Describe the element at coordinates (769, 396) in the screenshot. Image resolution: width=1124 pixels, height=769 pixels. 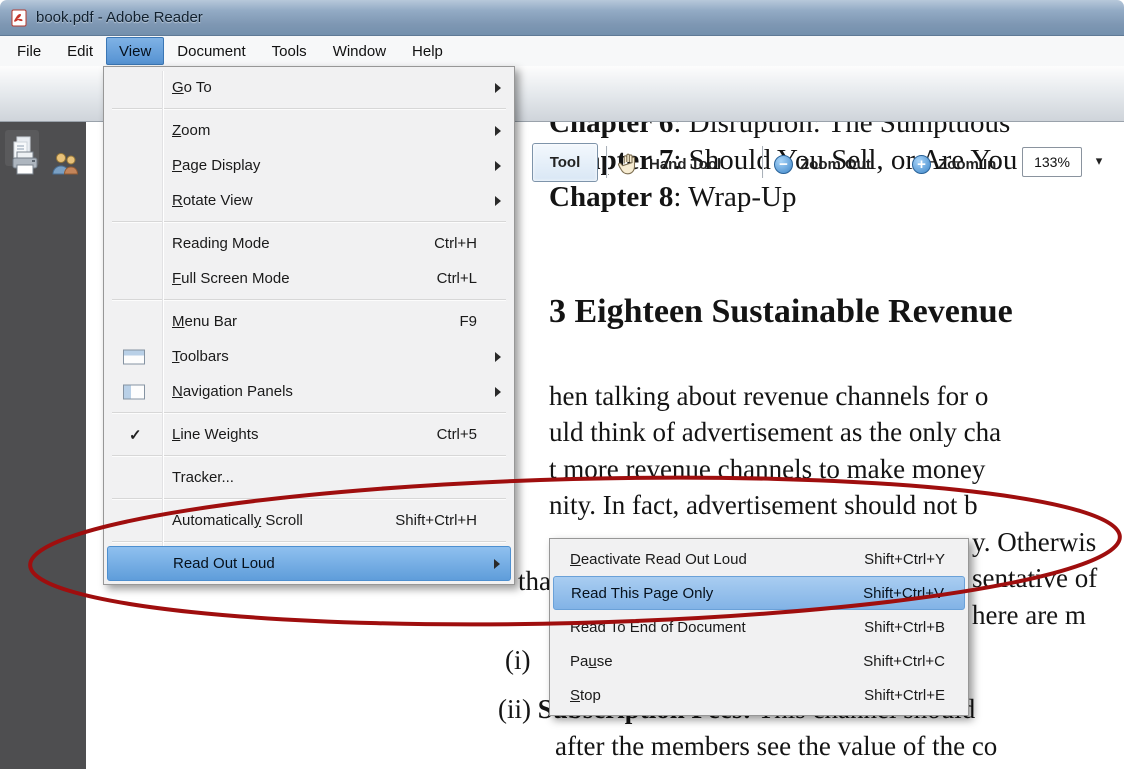
I see `doc-body-line: hen talking about revenue channels for o` at that location.